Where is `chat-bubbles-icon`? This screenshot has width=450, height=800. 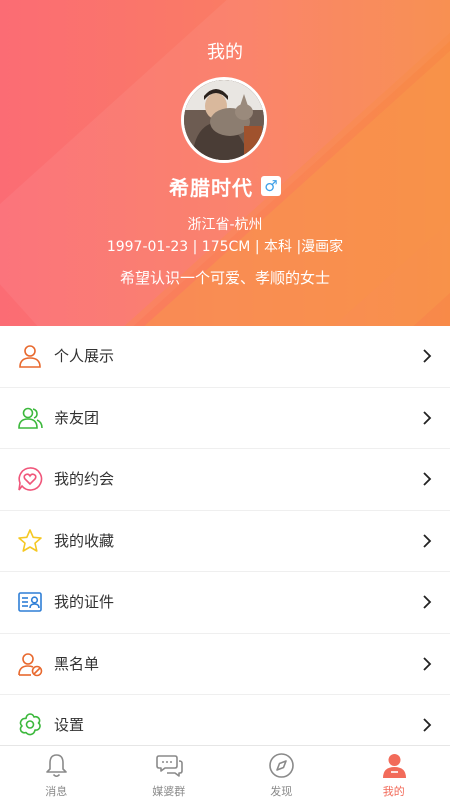 chat-bubbles-icon is located at coordinates (169, 766).